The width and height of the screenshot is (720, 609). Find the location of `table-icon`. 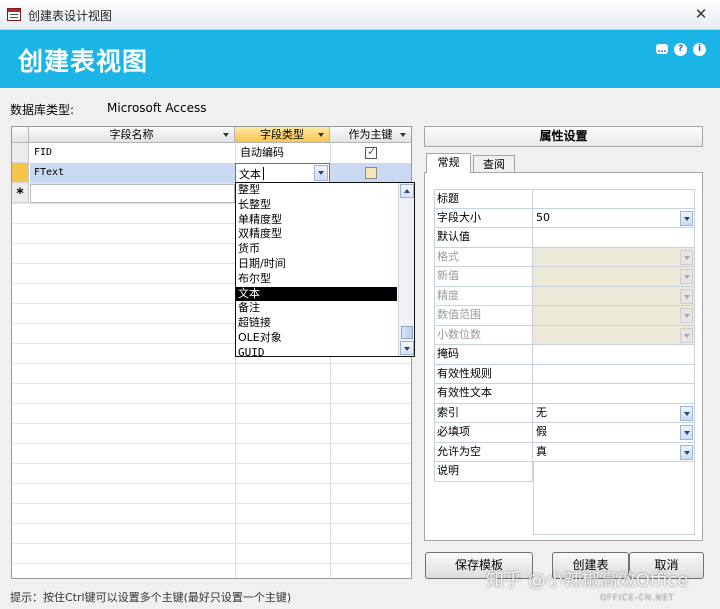

table-icon is located at coordinates (14, 14).